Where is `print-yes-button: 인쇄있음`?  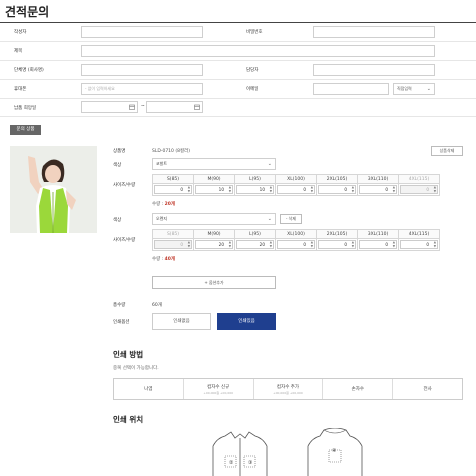 print-yes-button: 인쇄있음 is located at coordinates (246, 321).